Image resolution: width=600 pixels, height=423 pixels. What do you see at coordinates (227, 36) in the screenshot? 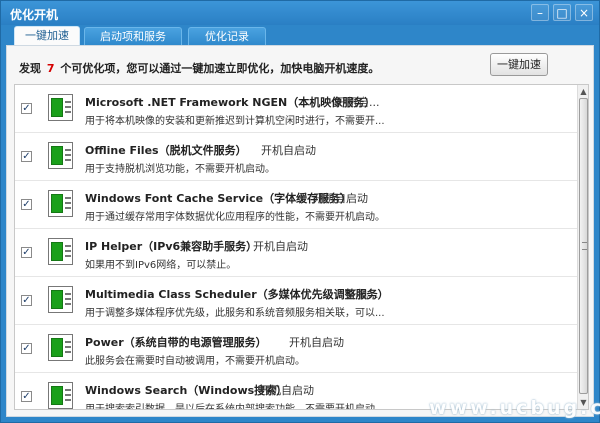
I see `tab-optimization-history: 优化记录` at bounding box center [227, 36].